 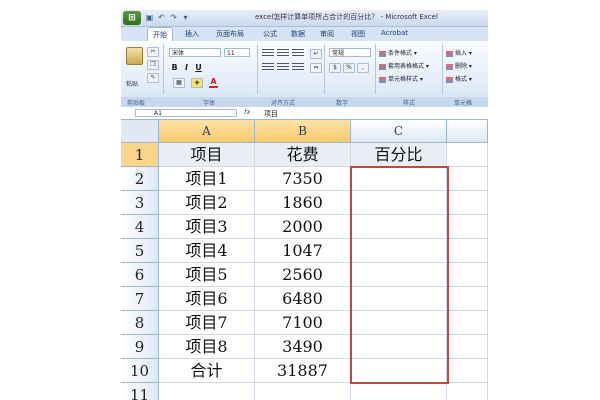 I want to click on conditional-format-button: 条件格式 ▾, so click(x=398, y=52).